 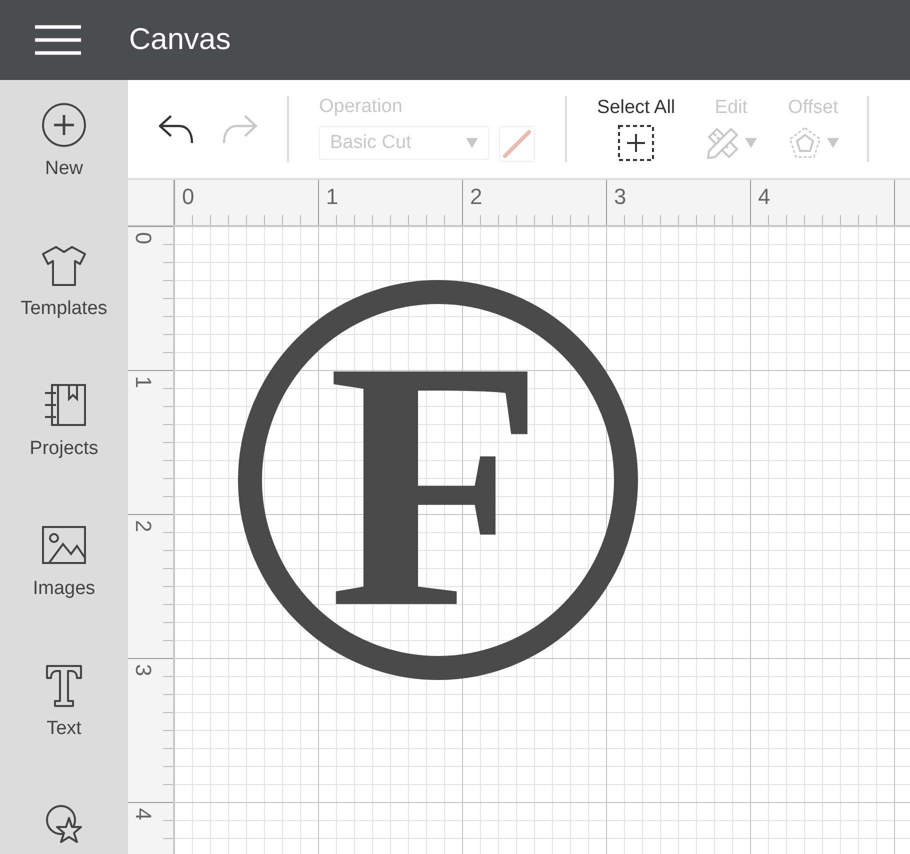 I want to click on menu-icon, so click(x=58, y=40).